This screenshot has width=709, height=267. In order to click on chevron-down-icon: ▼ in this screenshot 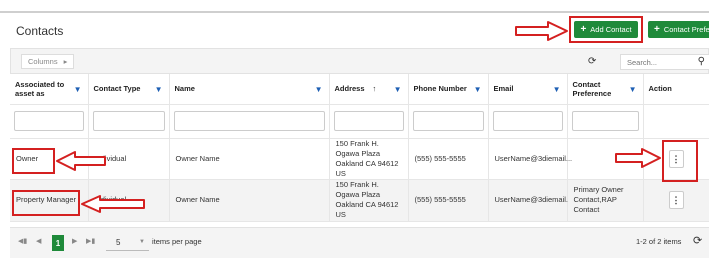, I will do `click(142, 242)`.